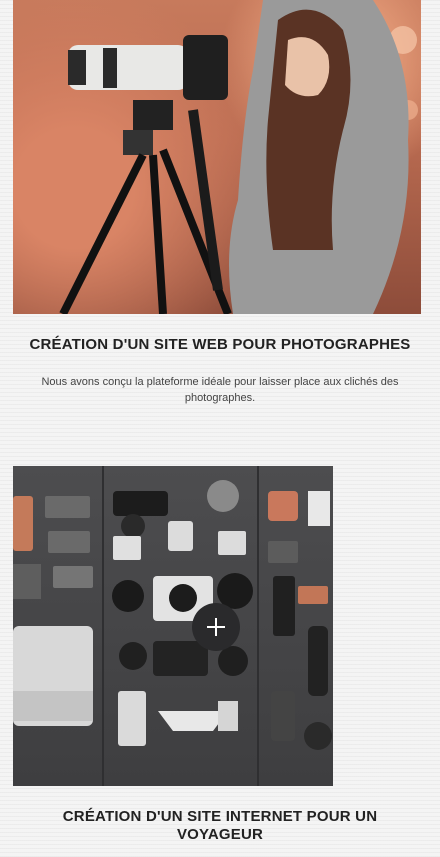 The image size is (440, 857). What do you see at coordinates (220, 345) in the screenshot?
I see `item-1-title: CRÉATION D'UN SITE WEB POUR PHOTOGRAPHES` at bounding box center [220, 345].